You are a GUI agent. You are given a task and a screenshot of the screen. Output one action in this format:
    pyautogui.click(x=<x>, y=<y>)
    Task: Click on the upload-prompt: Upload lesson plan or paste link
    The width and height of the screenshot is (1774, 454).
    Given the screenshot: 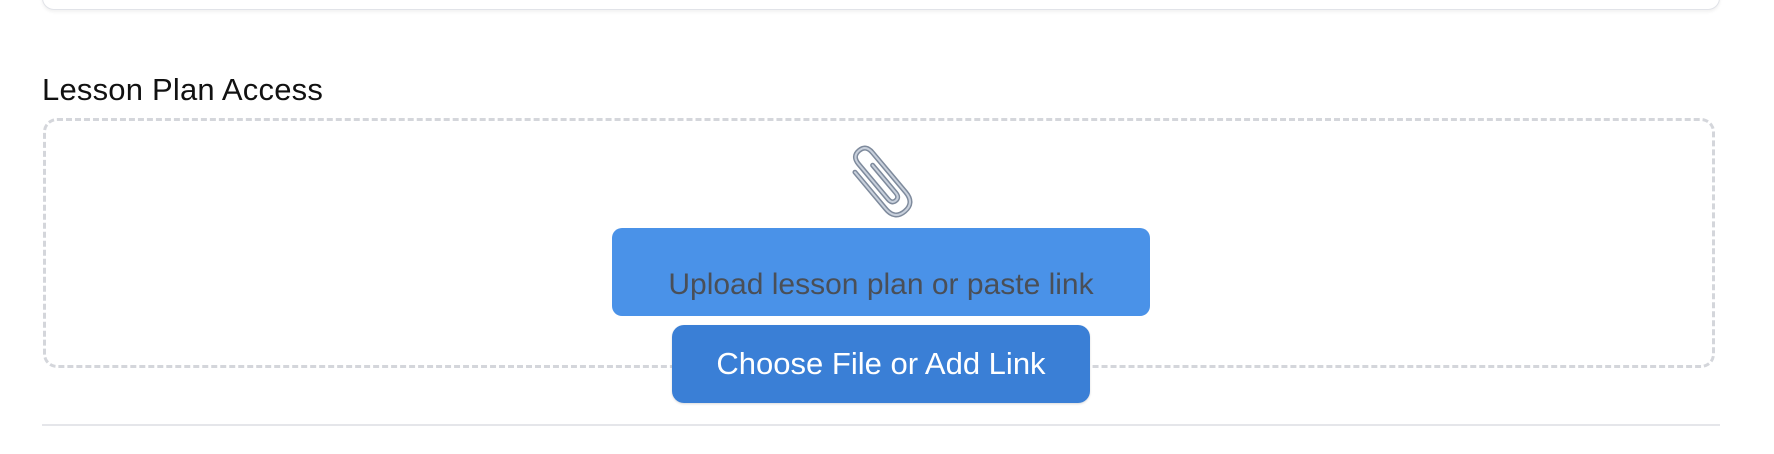 What is the action you would take?
    pyautogui.click(x=881, y=272)
    